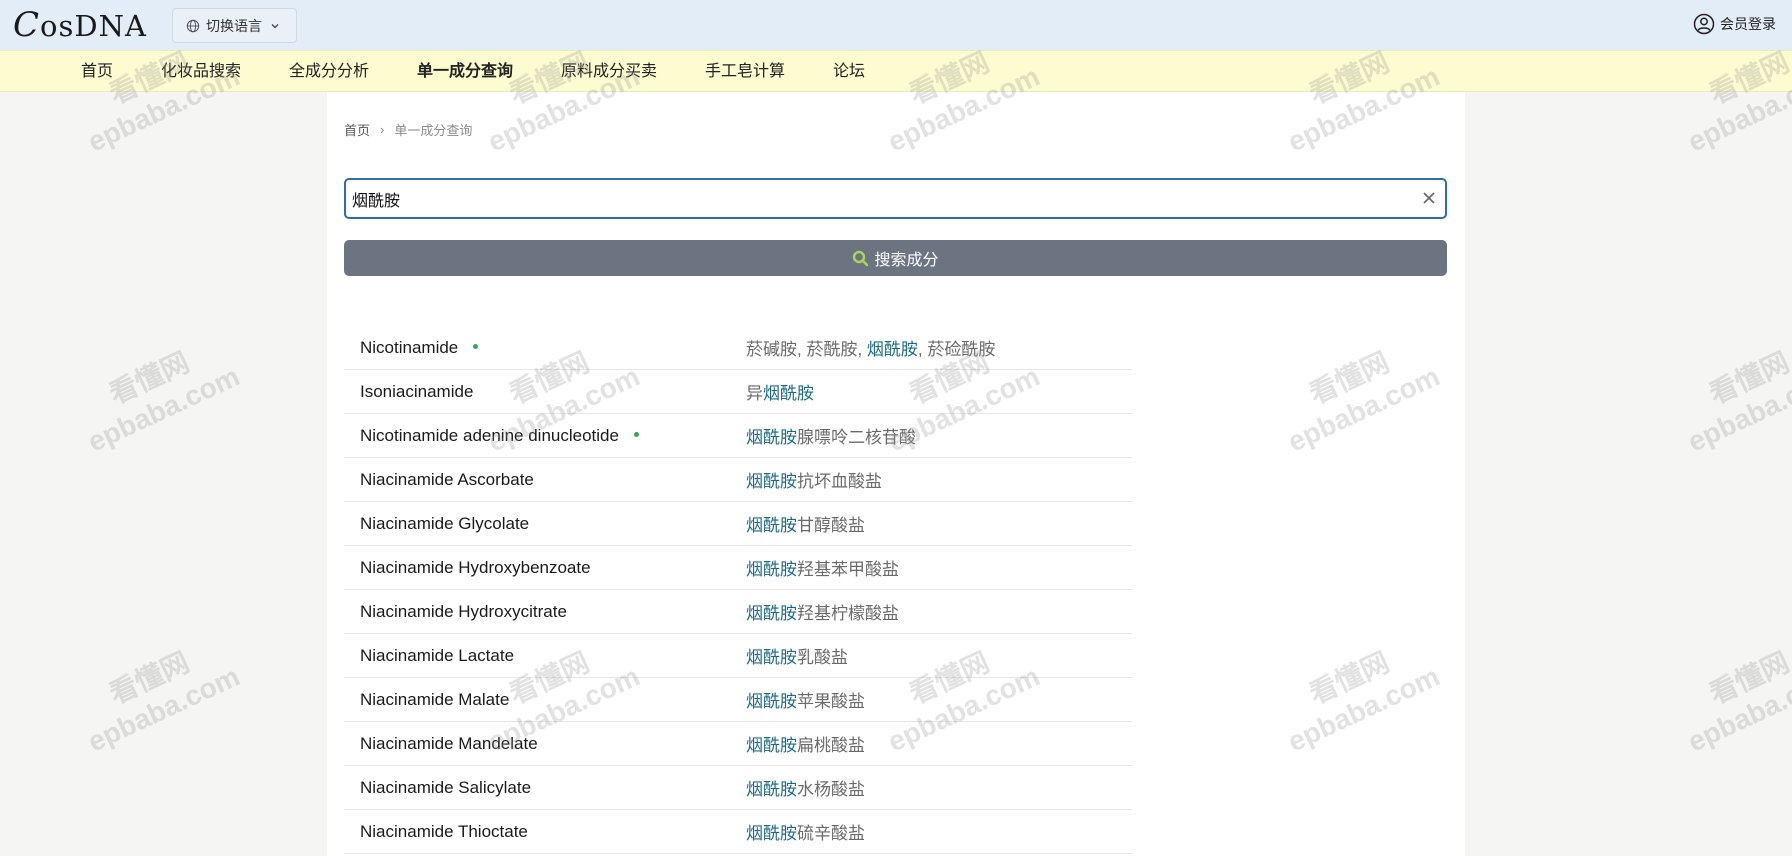  I want to click on name-segment: 抗坏血酸盐, so click(839, 481).